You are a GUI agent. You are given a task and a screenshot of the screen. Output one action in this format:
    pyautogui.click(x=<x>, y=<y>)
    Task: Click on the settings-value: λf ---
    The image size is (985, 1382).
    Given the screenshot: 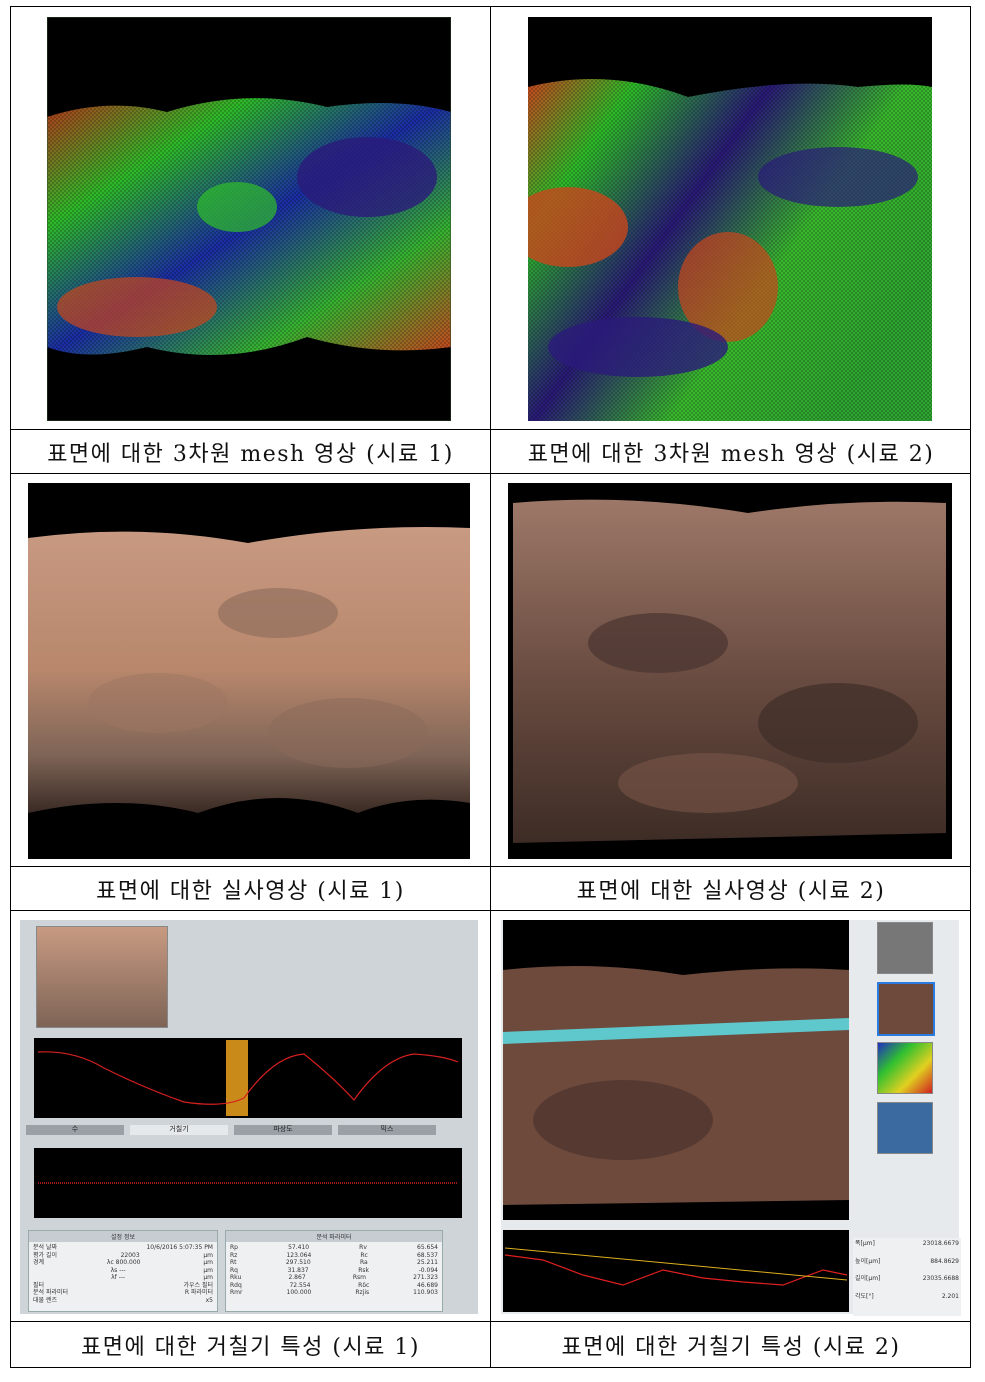 What is the action you would take?
    pyautogui.click(x=118, y=1277)
    